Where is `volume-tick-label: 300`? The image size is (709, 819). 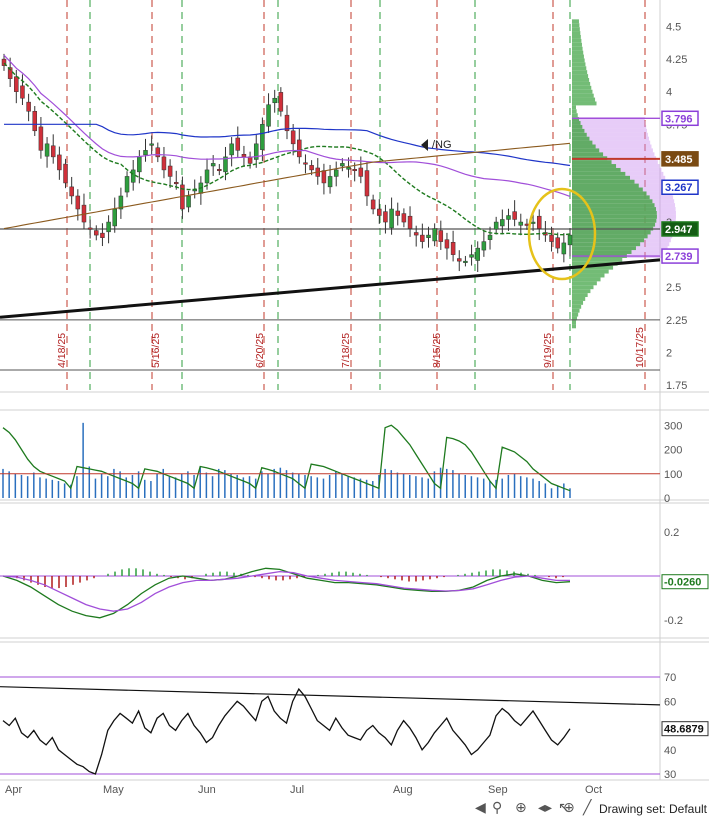
volume-tick-label: 300 is located at coordinates (673, 426).